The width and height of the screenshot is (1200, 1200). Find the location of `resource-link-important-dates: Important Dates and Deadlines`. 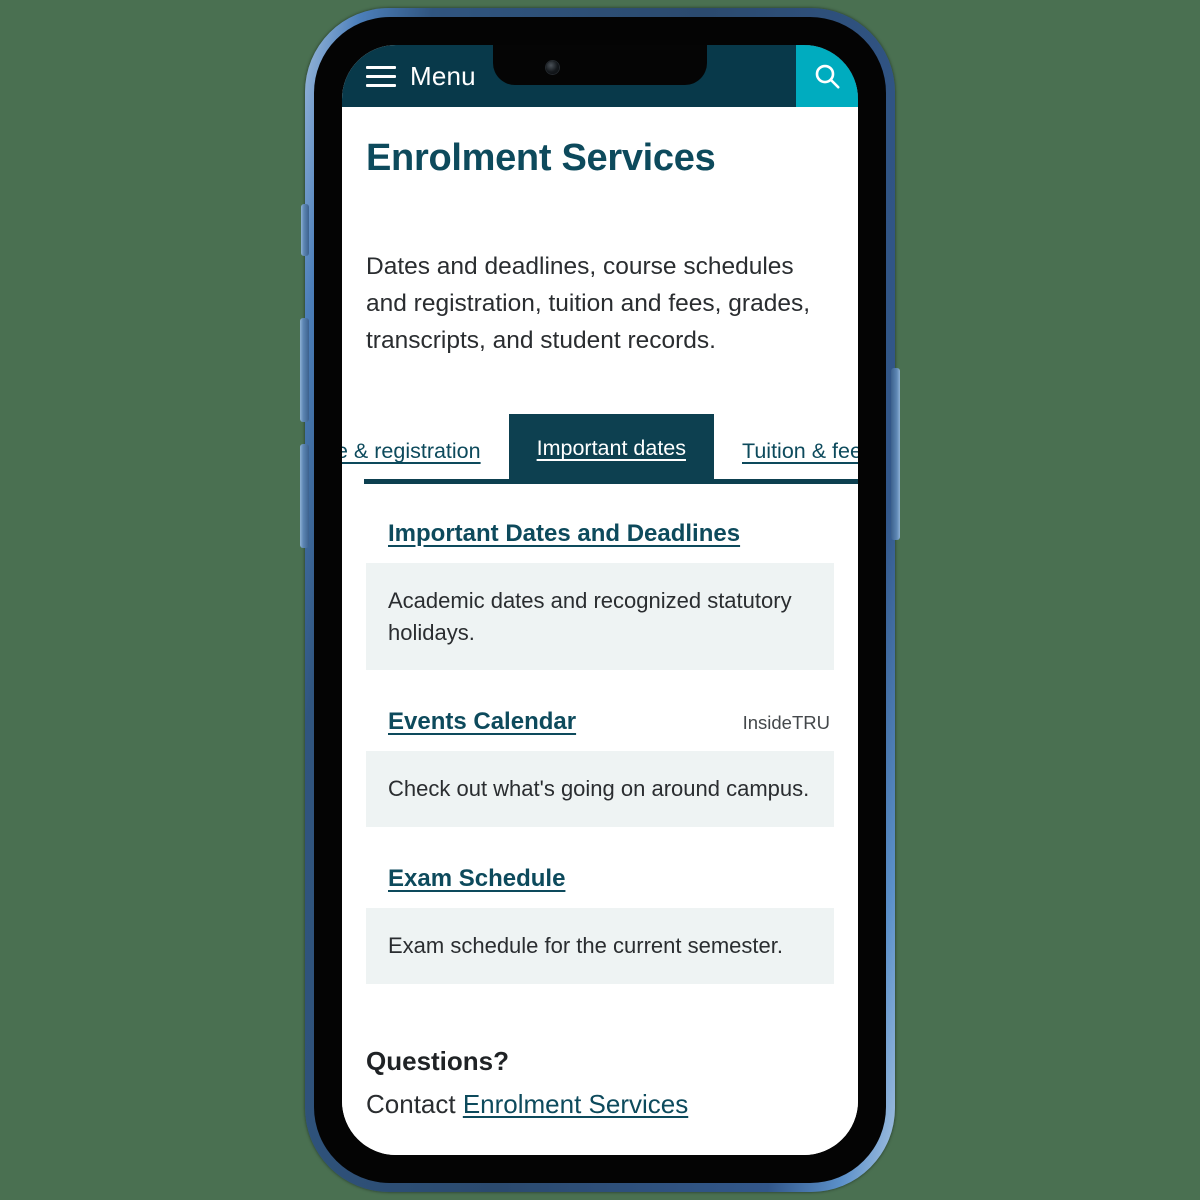

resource-link-important-dates: Important Dates and Deadlines is located at coordinates (564, 534).